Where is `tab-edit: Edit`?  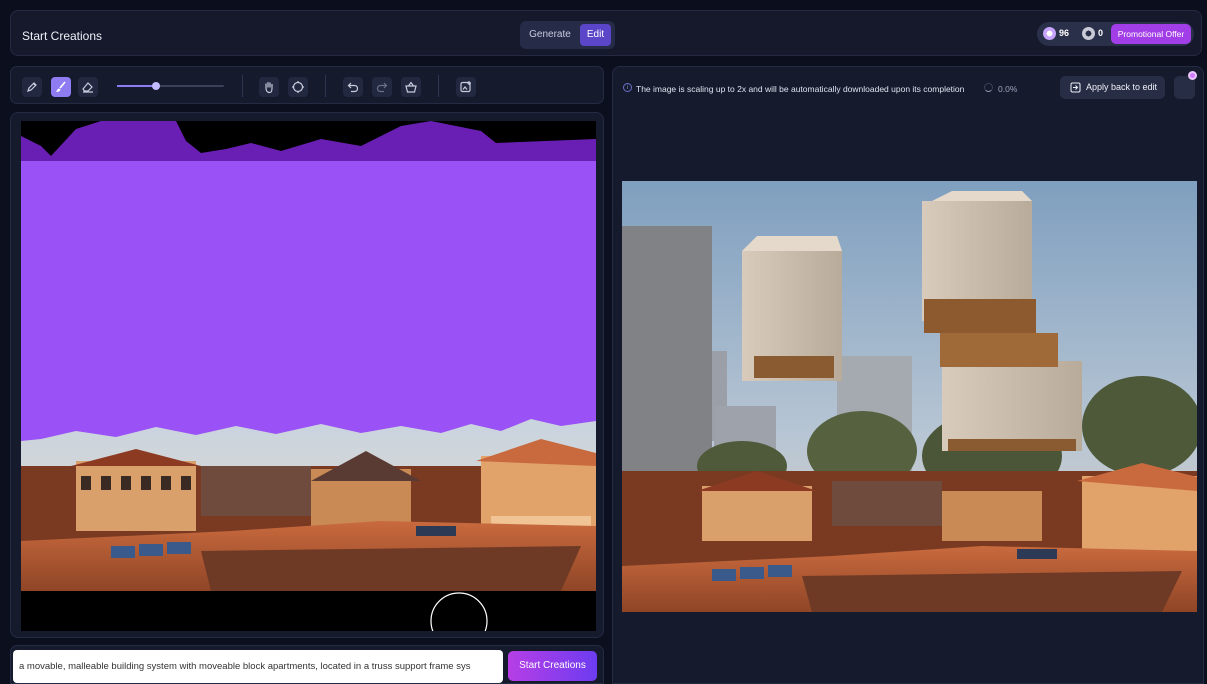 tab-edit: Edit is located at coordinates (595, 35).